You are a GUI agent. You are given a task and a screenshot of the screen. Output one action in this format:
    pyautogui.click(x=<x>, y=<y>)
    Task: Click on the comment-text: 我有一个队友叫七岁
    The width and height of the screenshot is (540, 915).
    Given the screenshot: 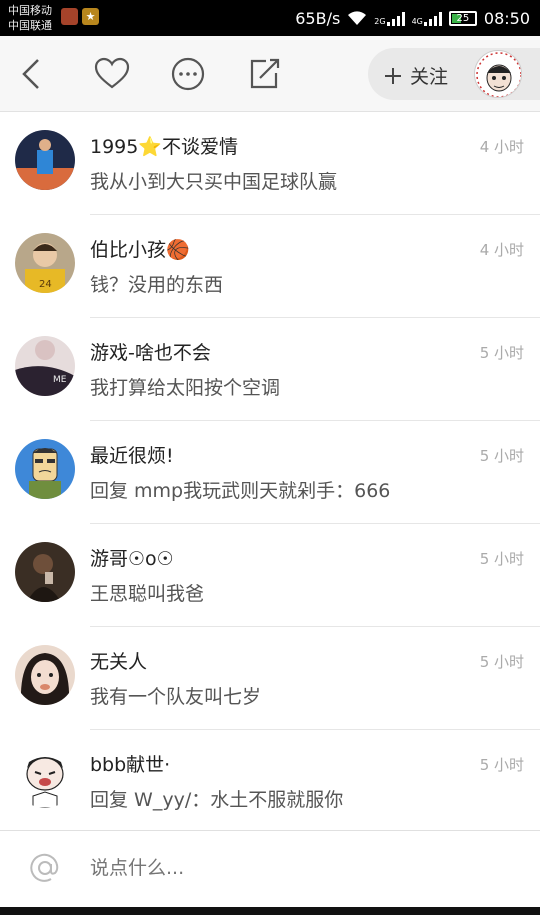 What is the action you would take?
    pyautogui.click(x=176, y=697)
    